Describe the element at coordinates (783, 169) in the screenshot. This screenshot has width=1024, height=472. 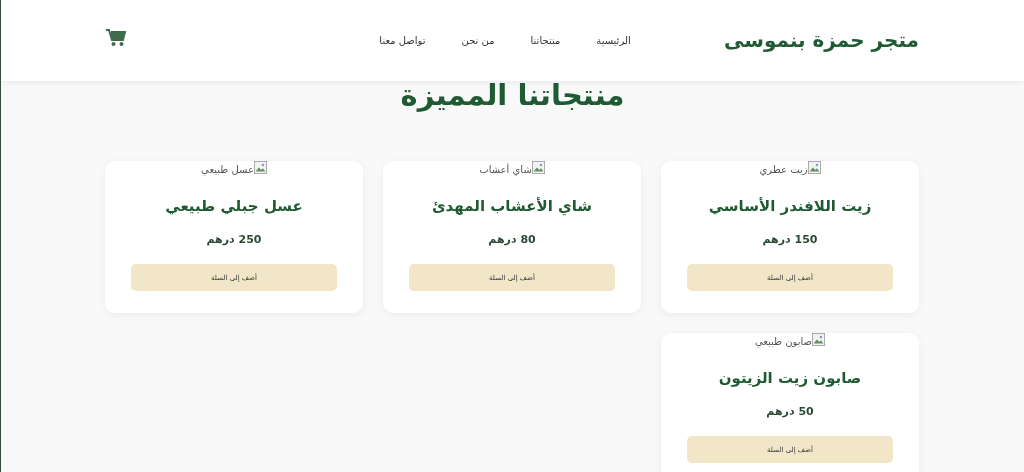
I see `image-alt-text: زيت عطري` at that location.